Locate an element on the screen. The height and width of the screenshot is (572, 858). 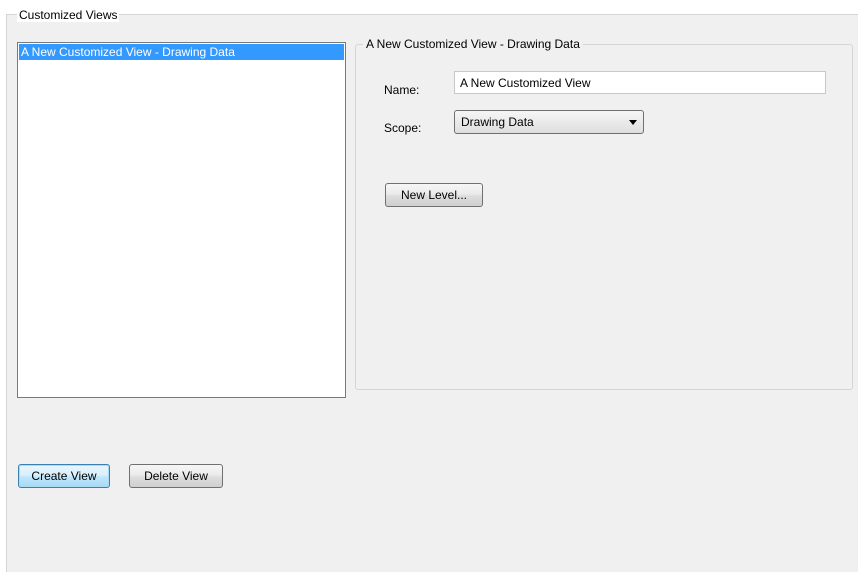
name-label: Name: is located at coordinates (402, 90).